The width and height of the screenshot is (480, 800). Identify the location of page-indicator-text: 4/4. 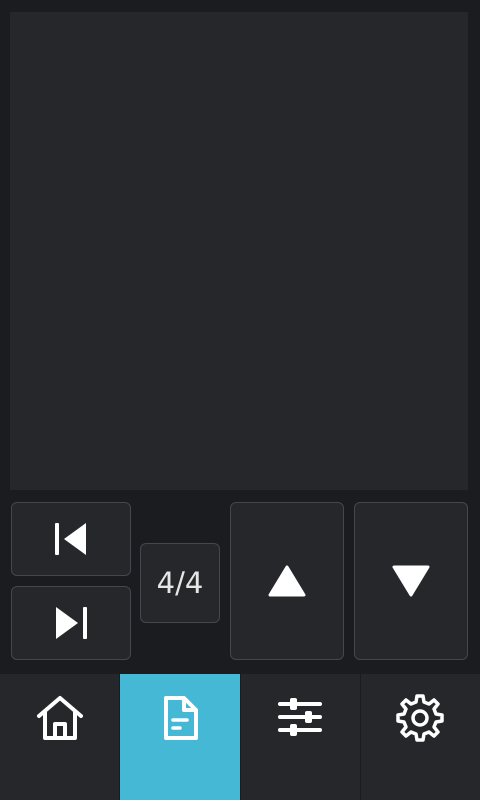
(180, 583).